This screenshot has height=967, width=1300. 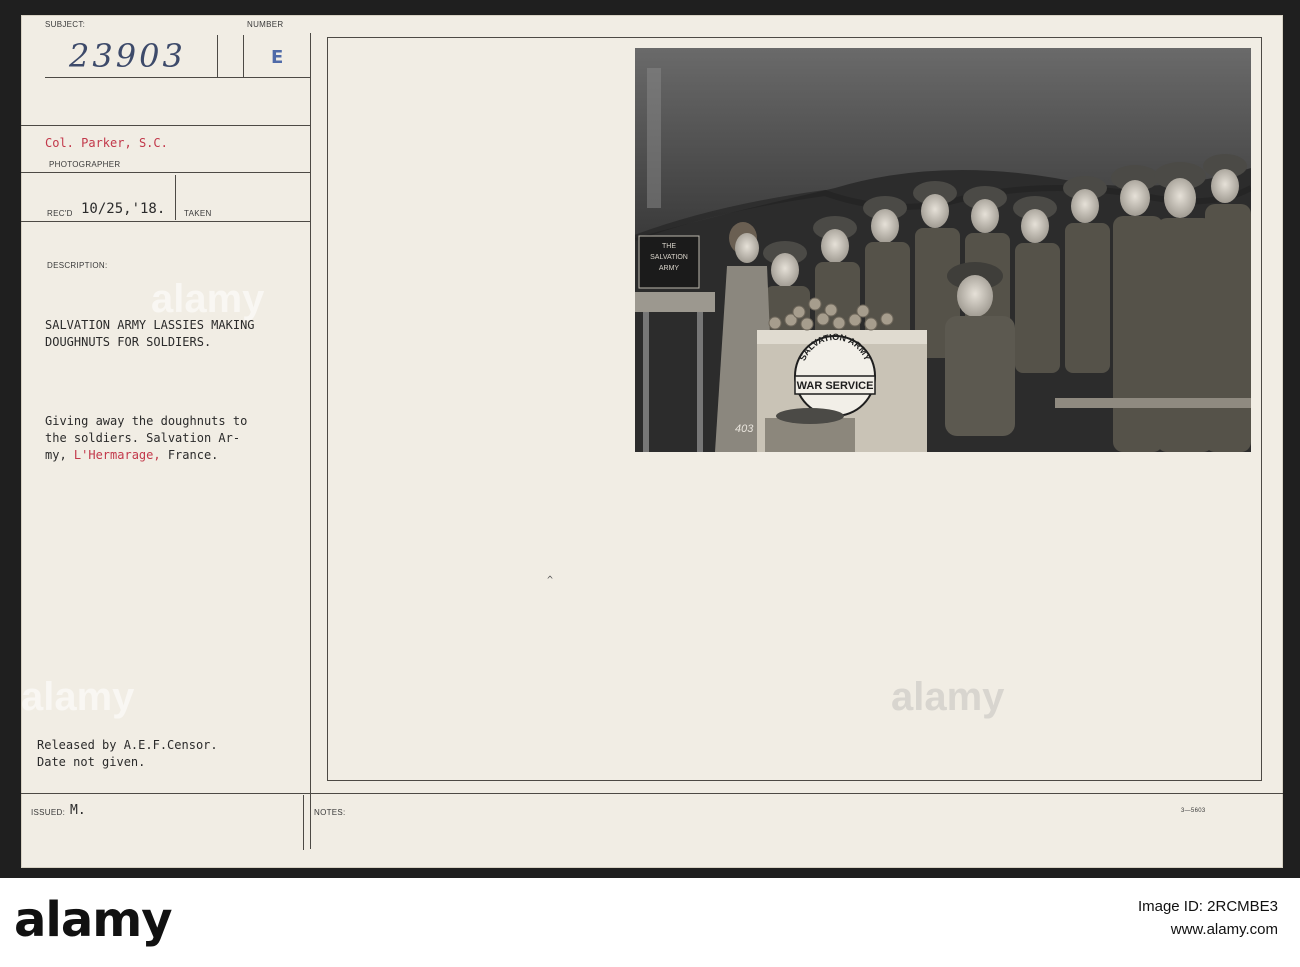 I want to click on number-label: NUMBER, so click(x=265, y=24).